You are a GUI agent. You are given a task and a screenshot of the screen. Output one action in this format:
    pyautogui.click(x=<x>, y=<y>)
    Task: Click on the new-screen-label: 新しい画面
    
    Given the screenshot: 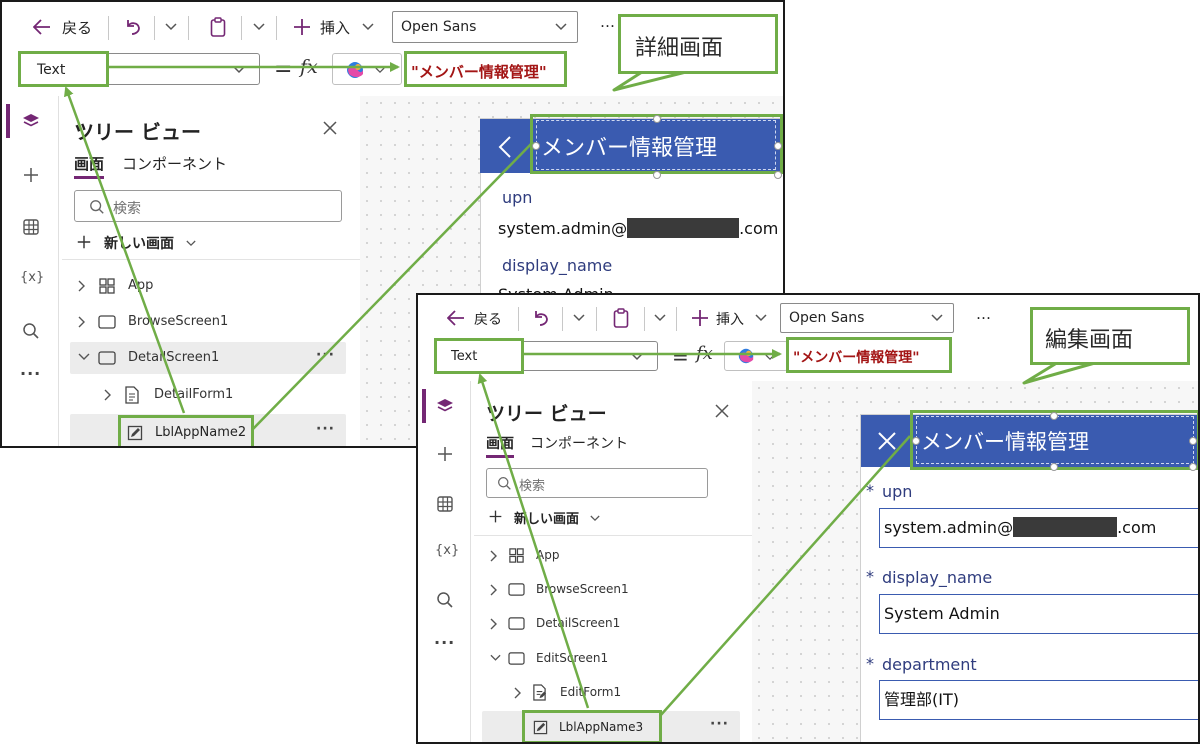 What is the action you would take?
    pyautogui.click(x=547, y=519)
    